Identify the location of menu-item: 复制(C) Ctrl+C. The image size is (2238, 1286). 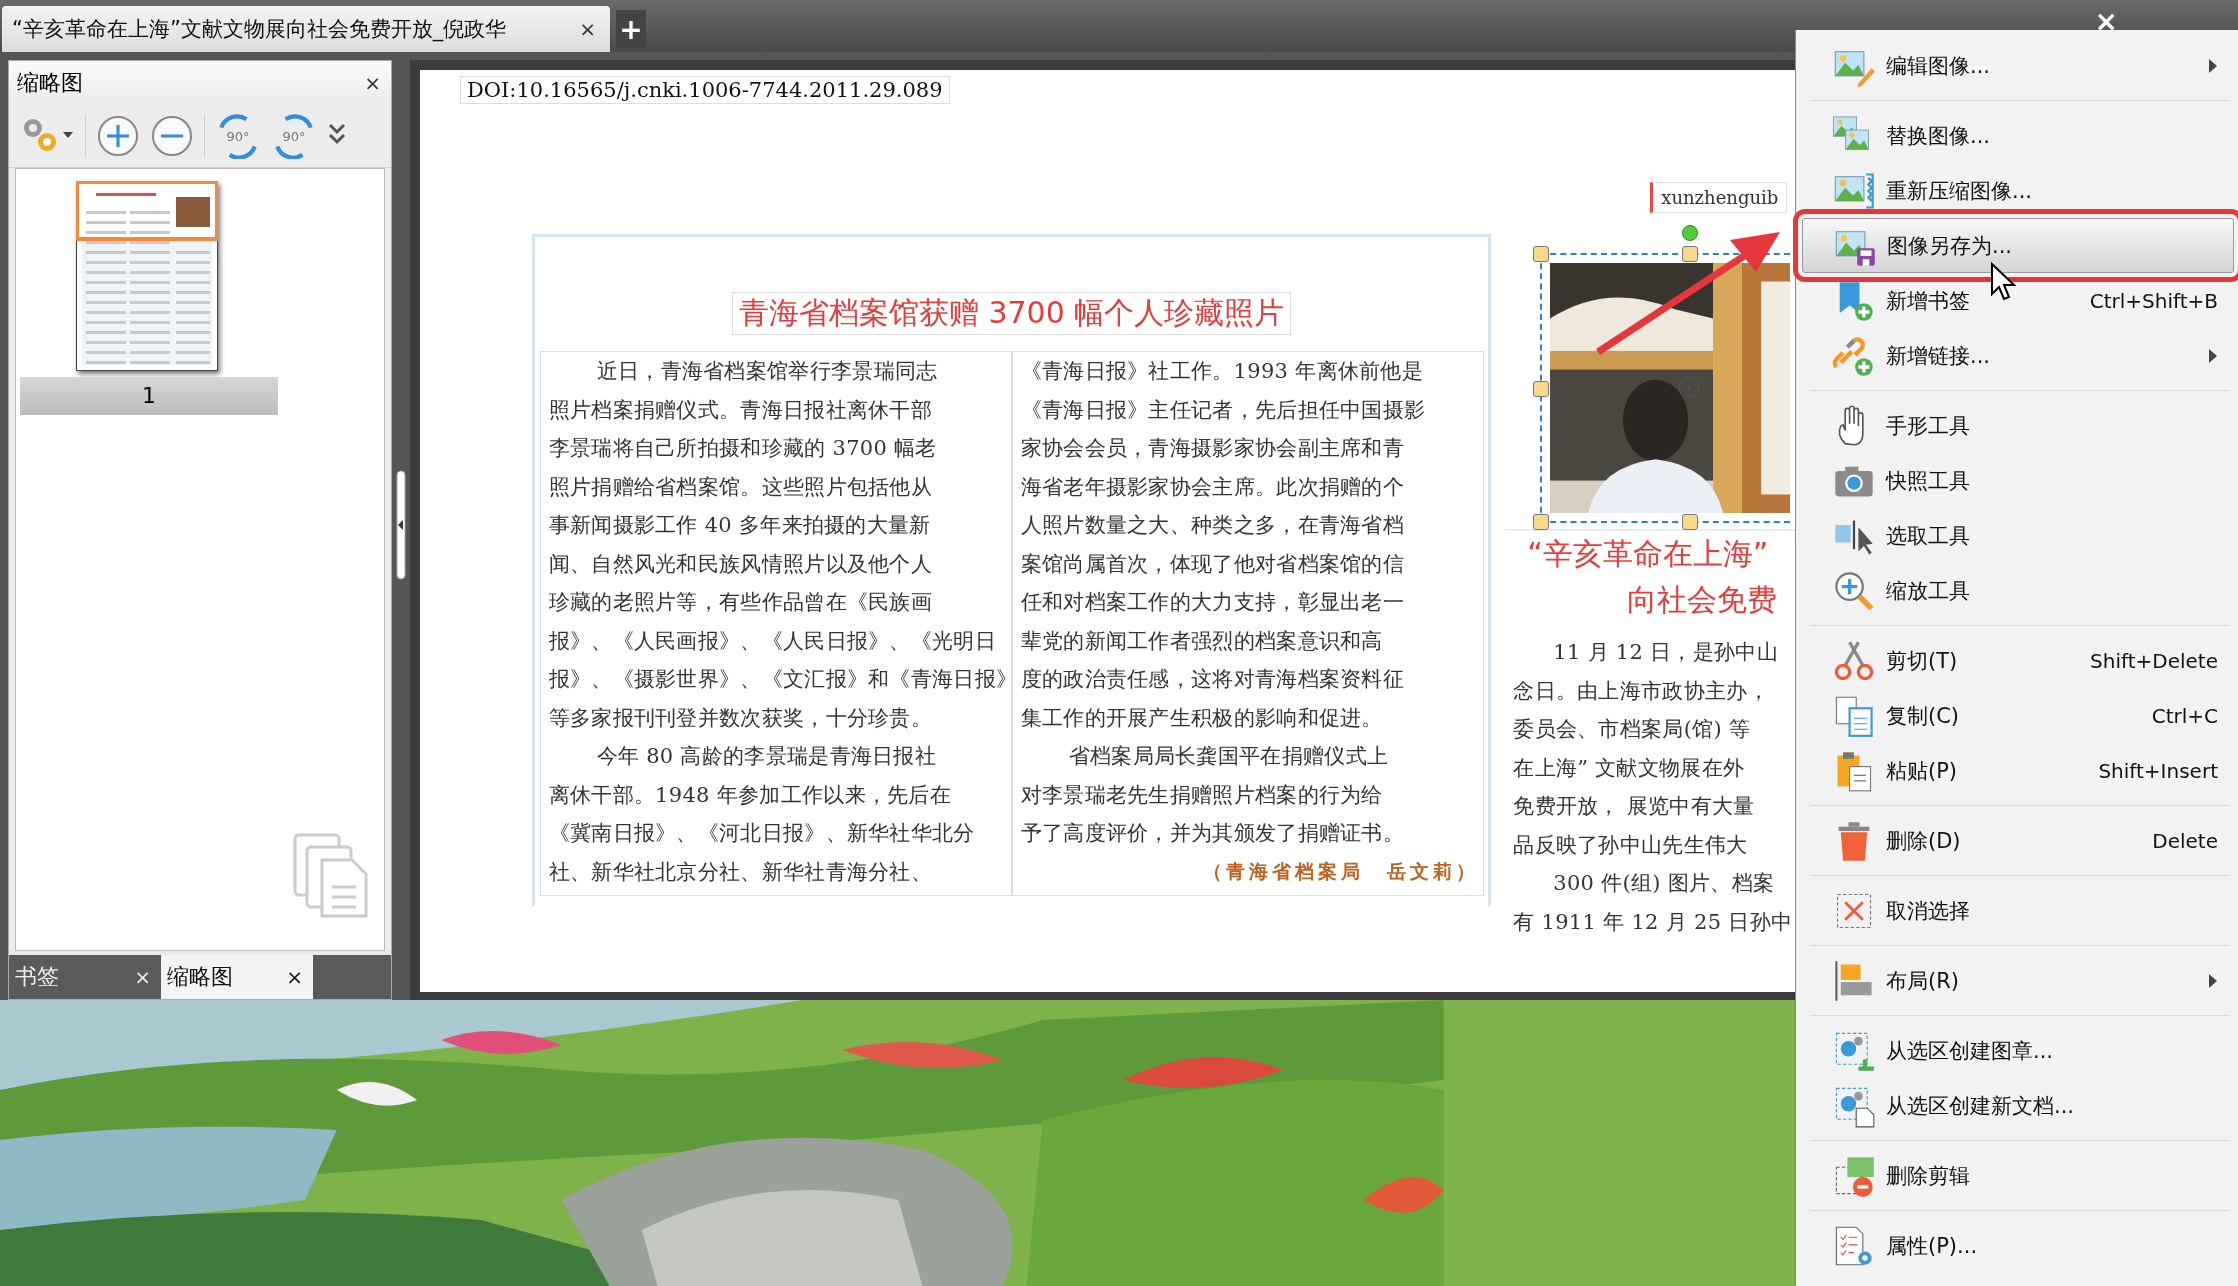
(2017, 715).